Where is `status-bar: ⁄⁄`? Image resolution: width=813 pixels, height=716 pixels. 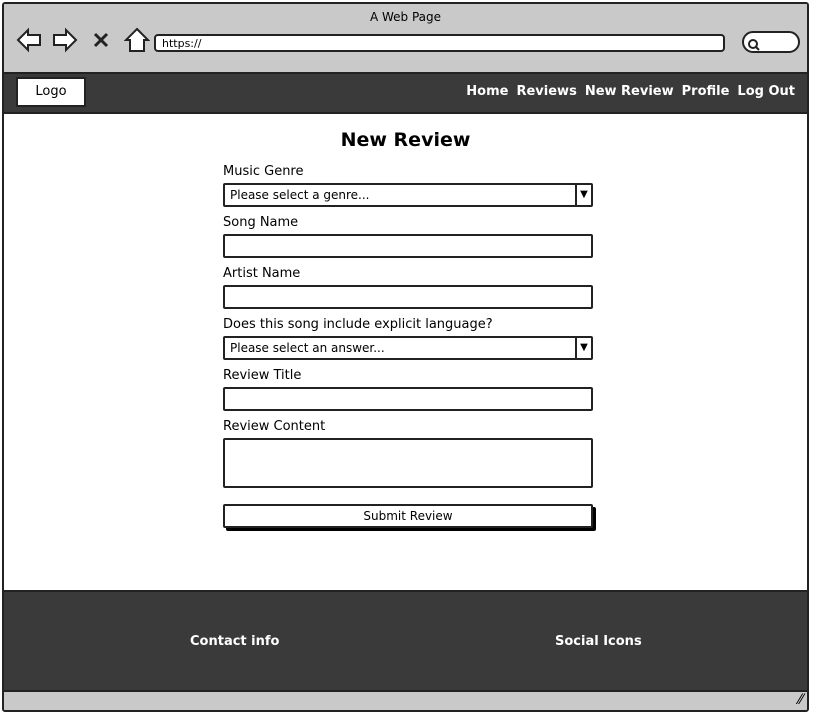
status-bar: ⁄⁄ is located at coordinates (405, 700).